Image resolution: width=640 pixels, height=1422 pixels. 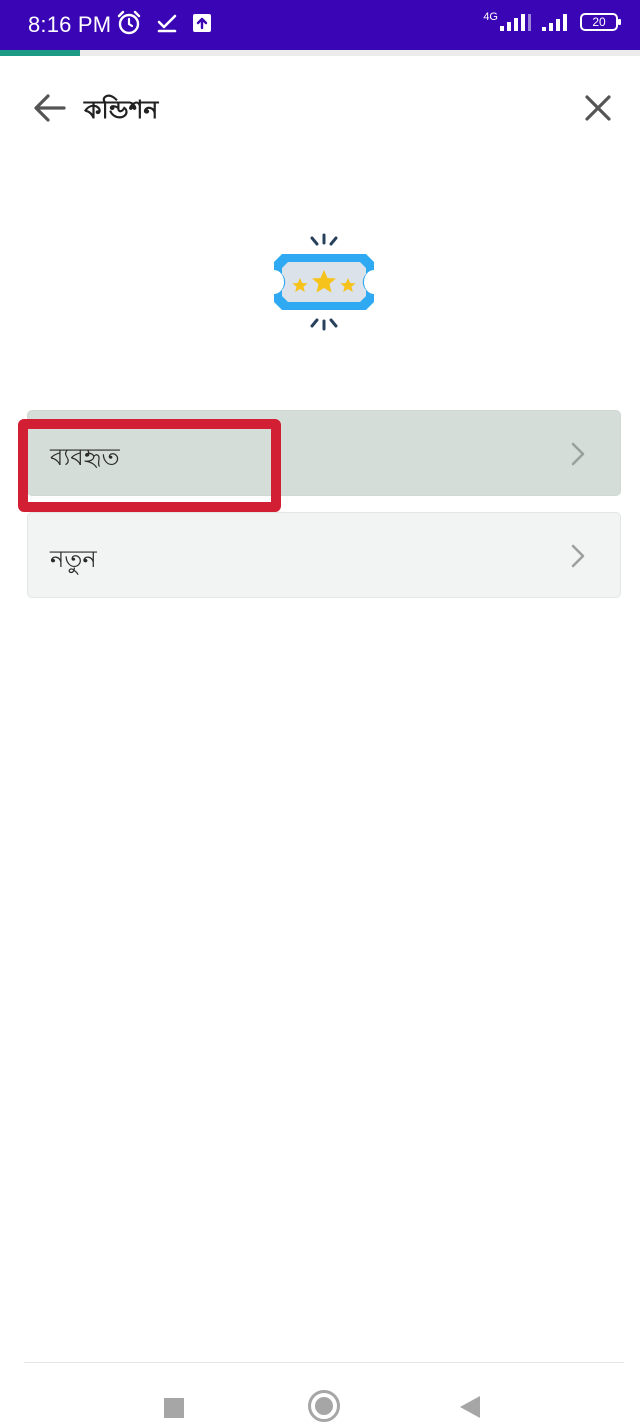 What do you see at coordinates (202, 23) in the screenshot?
I see `upload-icon` at bounding box center [202, 23].